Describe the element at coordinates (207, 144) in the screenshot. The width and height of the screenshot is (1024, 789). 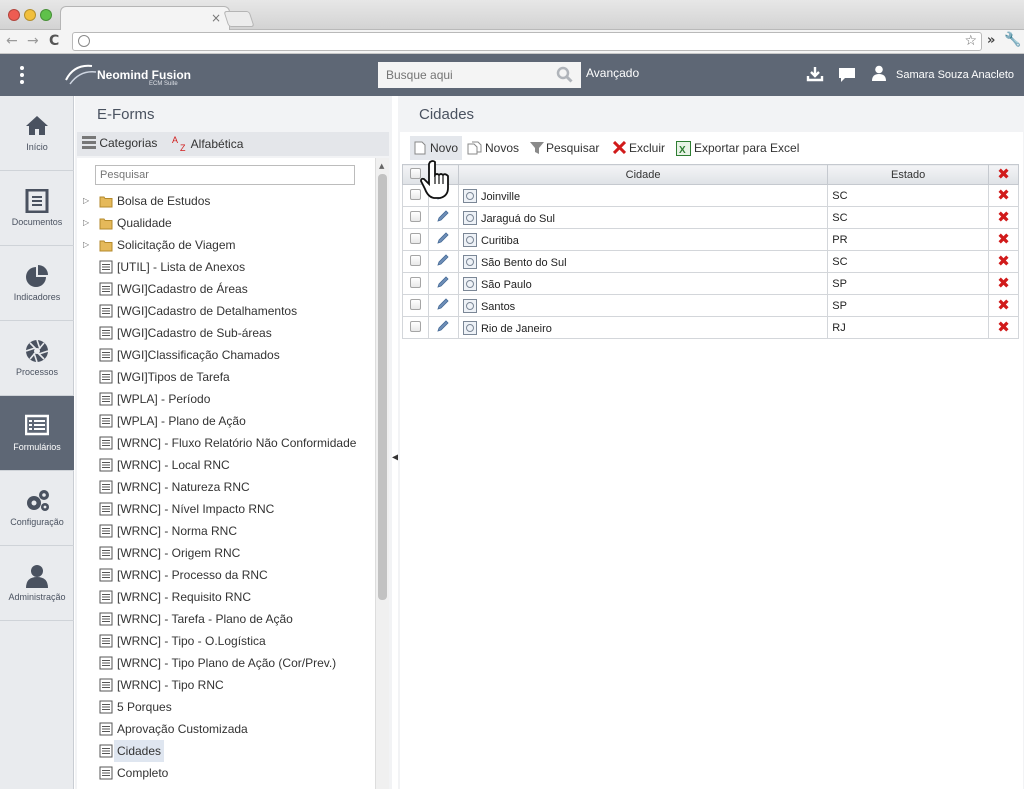
I see `tab-alfabetica: A Z Alfabética` at that location.